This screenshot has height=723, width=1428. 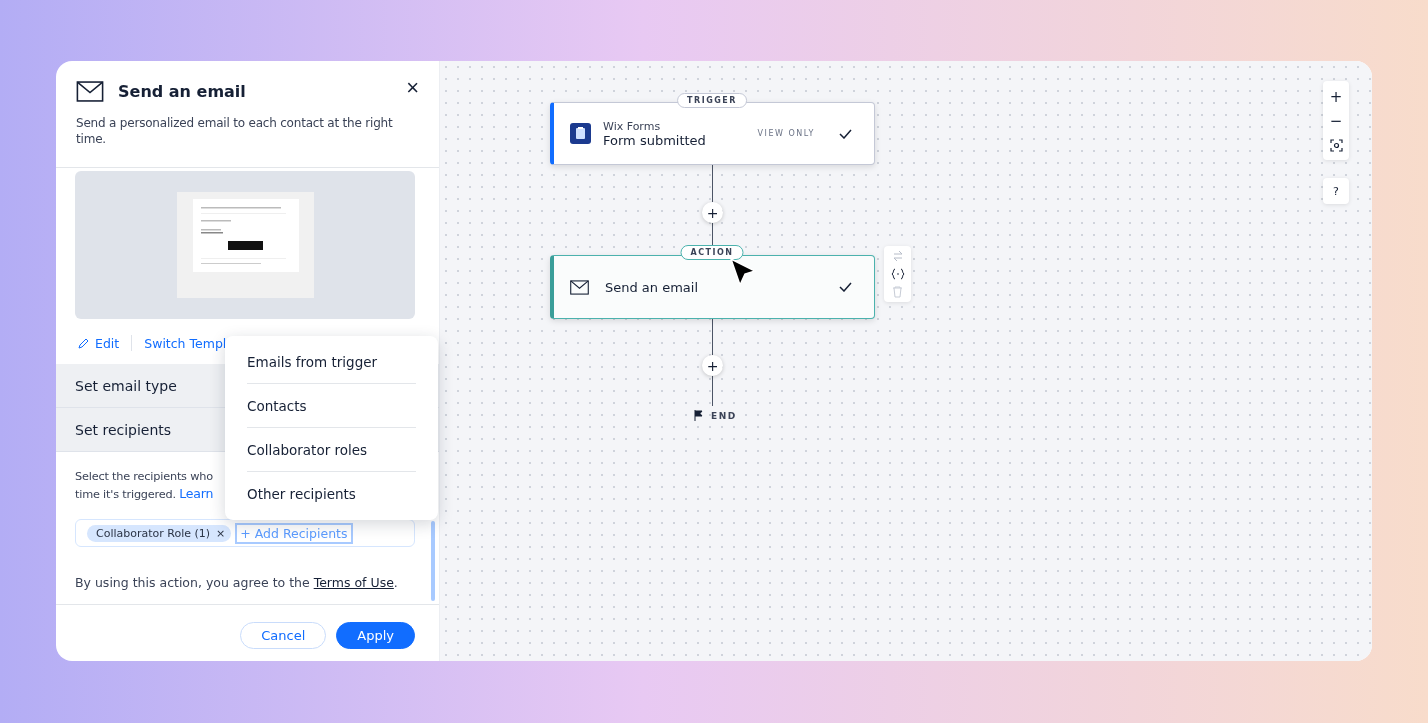 I want to click on panel-title: Send an email, so click(x=182, y=91).